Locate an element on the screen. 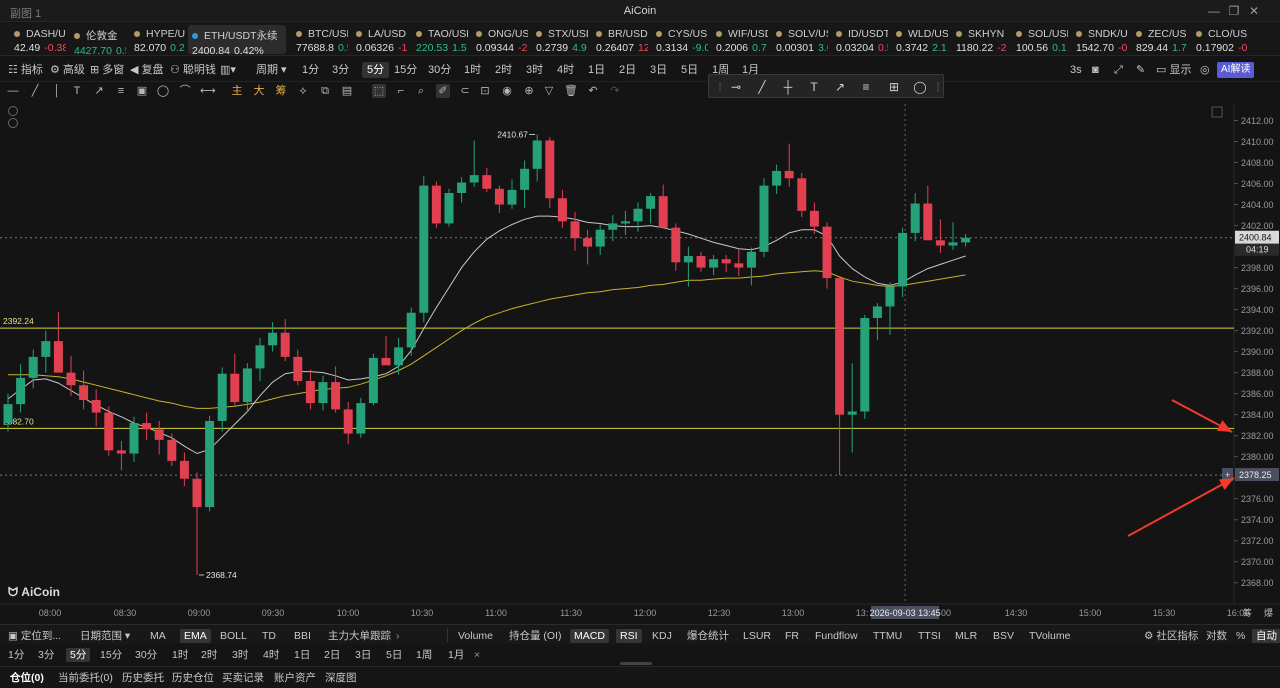  interval-button: 5日 is located at coordinates (689, 70).